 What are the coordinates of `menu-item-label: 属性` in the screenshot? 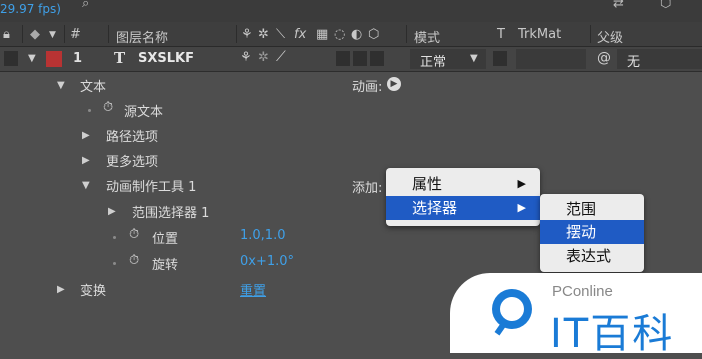 It's located at (427, 184).